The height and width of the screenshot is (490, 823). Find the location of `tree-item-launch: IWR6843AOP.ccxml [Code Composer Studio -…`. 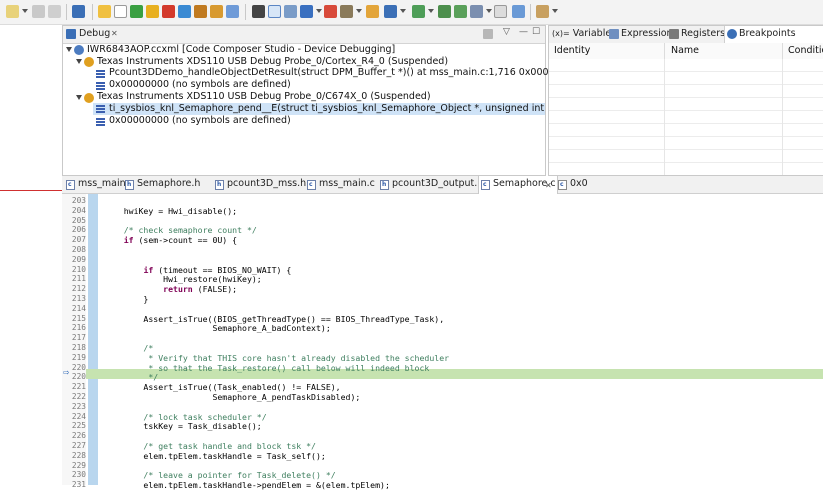

tree-item-launch: IWR6843AOP.ccxml [Code Composer Studio -… is located at coordinates (241, 50).